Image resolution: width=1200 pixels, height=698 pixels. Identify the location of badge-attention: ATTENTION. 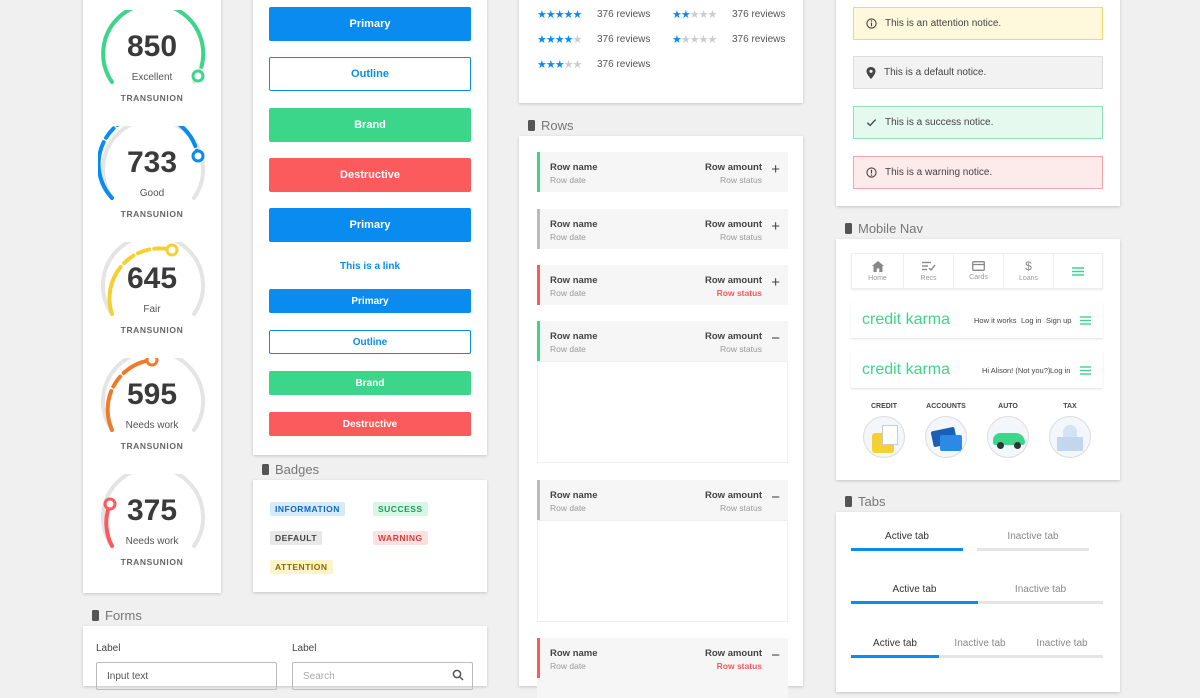
(301, 567).